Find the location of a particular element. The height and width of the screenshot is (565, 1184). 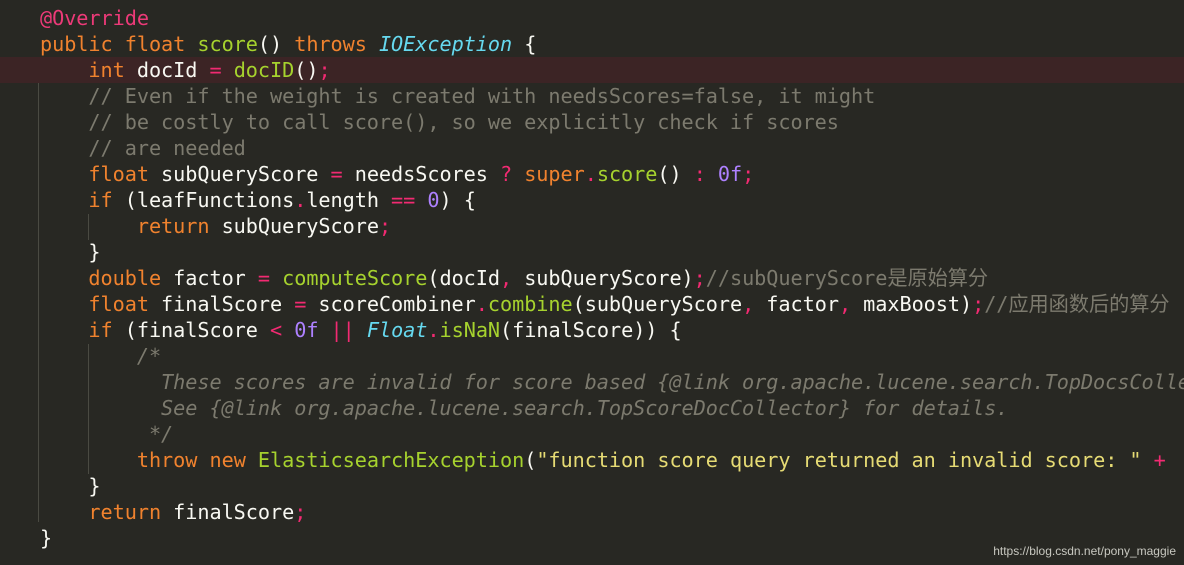

token-identifier: ( is located at coordinates (530, 460).